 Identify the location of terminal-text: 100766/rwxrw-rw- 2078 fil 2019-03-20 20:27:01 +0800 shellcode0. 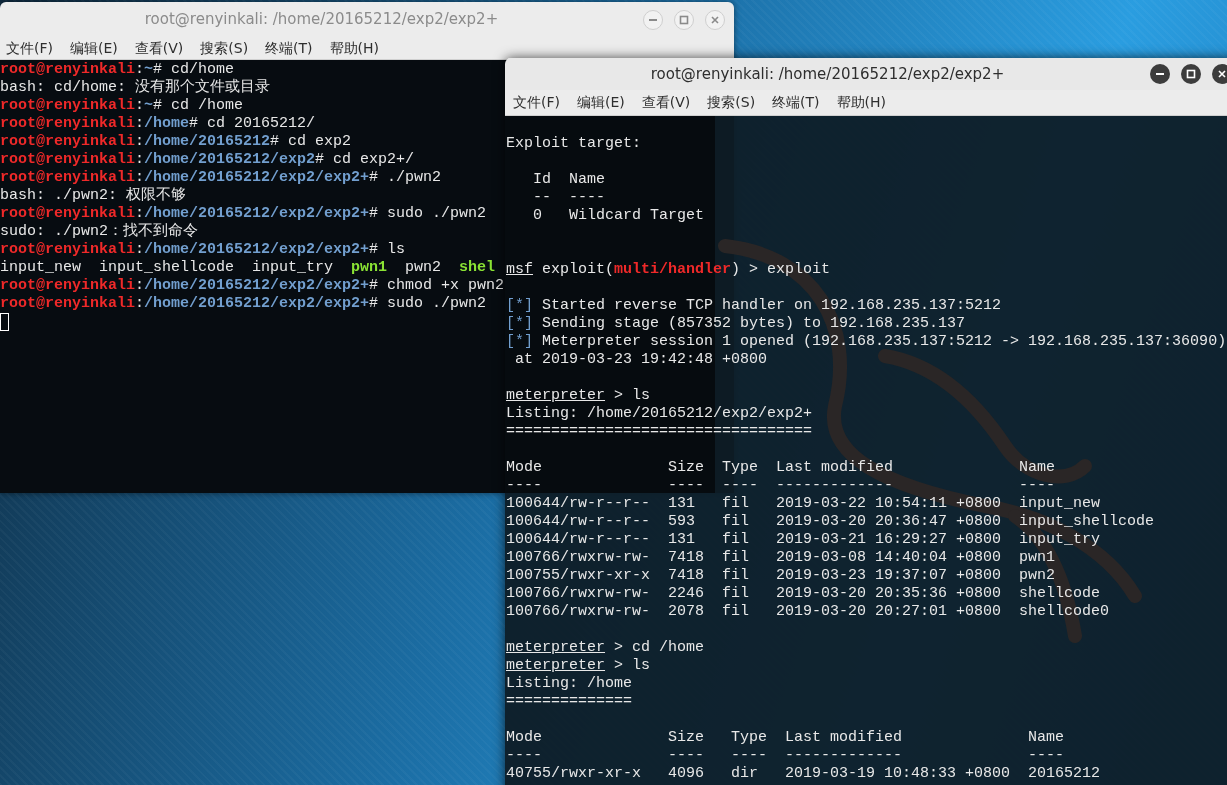
(808, 611).